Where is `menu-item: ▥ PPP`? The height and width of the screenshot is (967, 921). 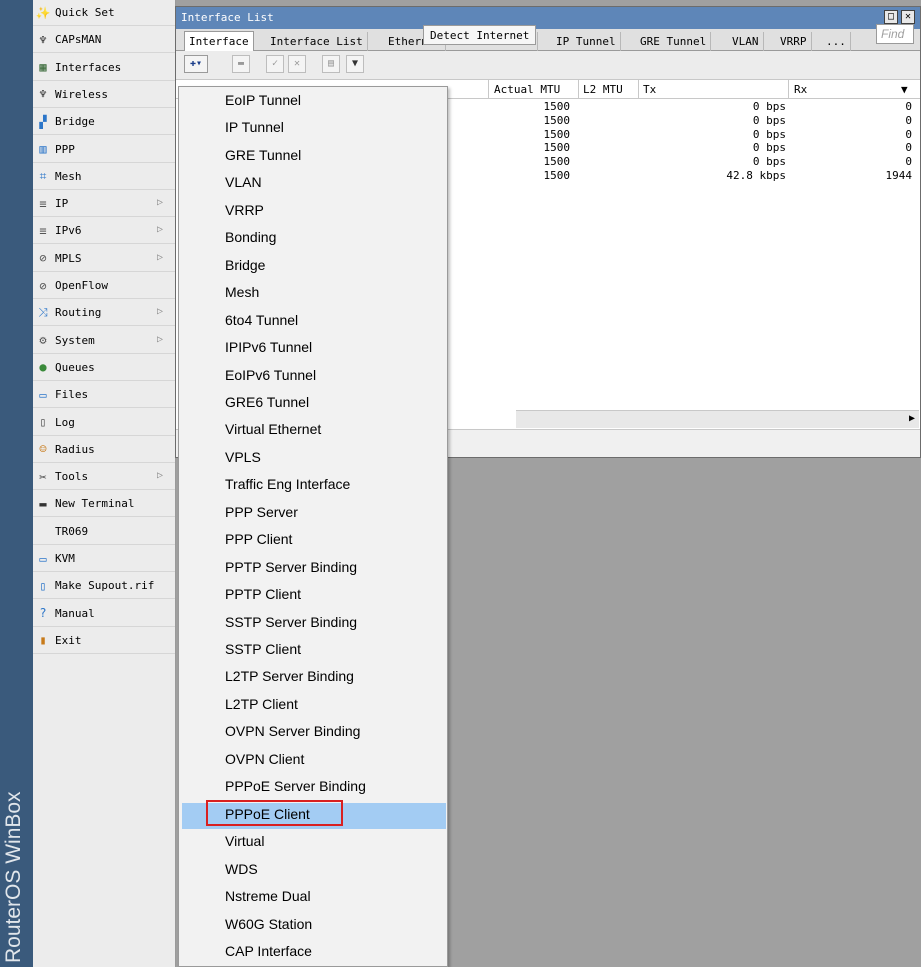
menu-item: ▥ PPP is located at coordinates (104, 150).